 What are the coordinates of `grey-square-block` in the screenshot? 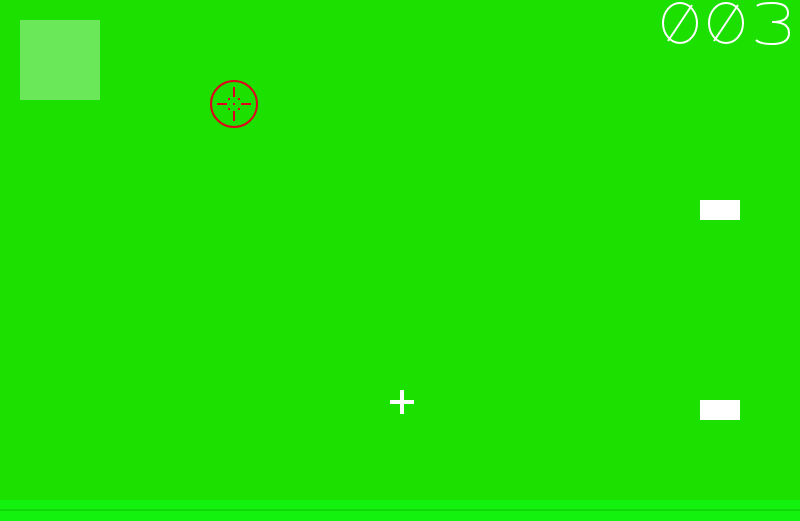 It's located at (60, 60).